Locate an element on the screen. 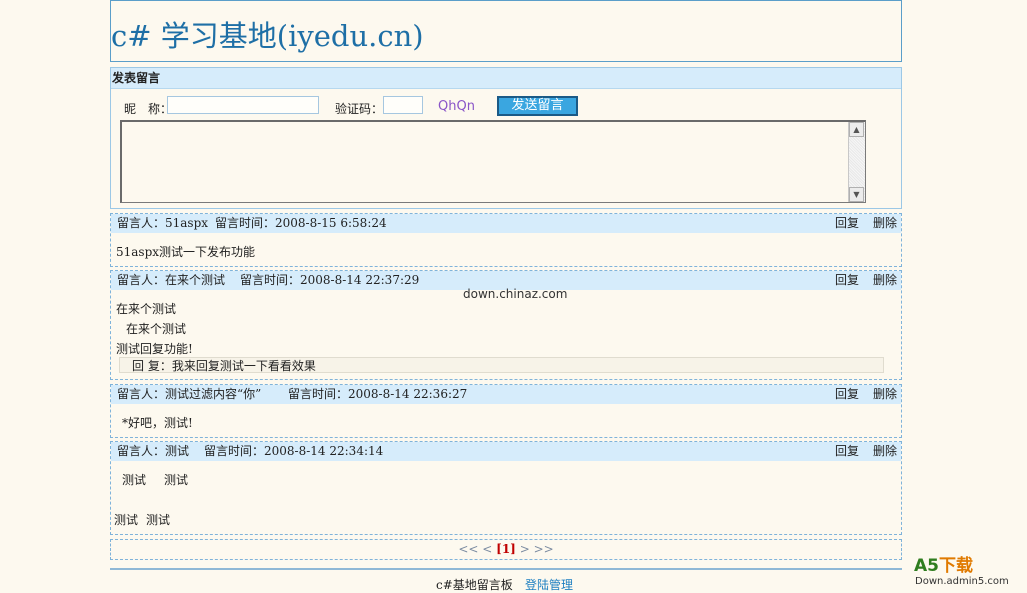  footer-board-name: c#基地留言板 is located at coordinates (474, 585).